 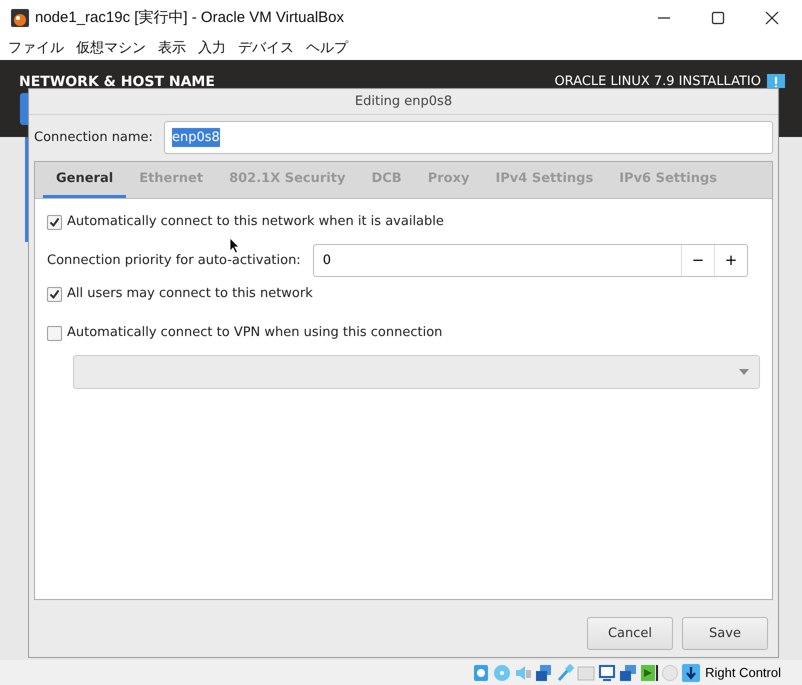 What do you see at coordinates (530, 260) in the screenshot?
I see `priority-field: 0 − +` at bounding box center [530, 260].